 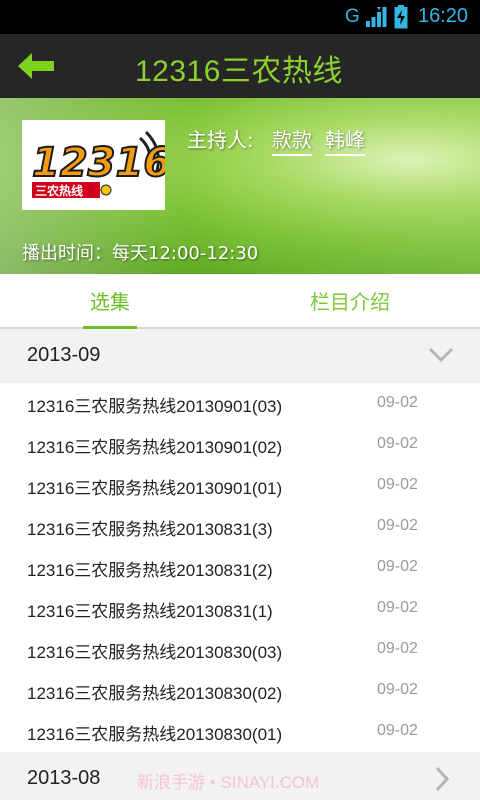 I want to click on list-item: 12316三农服务热线20130831(2) 09-02, so click(x=240, y=567).